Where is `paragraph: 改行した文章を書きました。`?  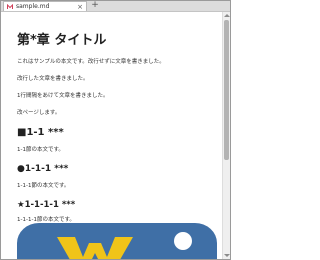
paragraph: 改行した文章を書きました。 is located at coordinates (53, 79).